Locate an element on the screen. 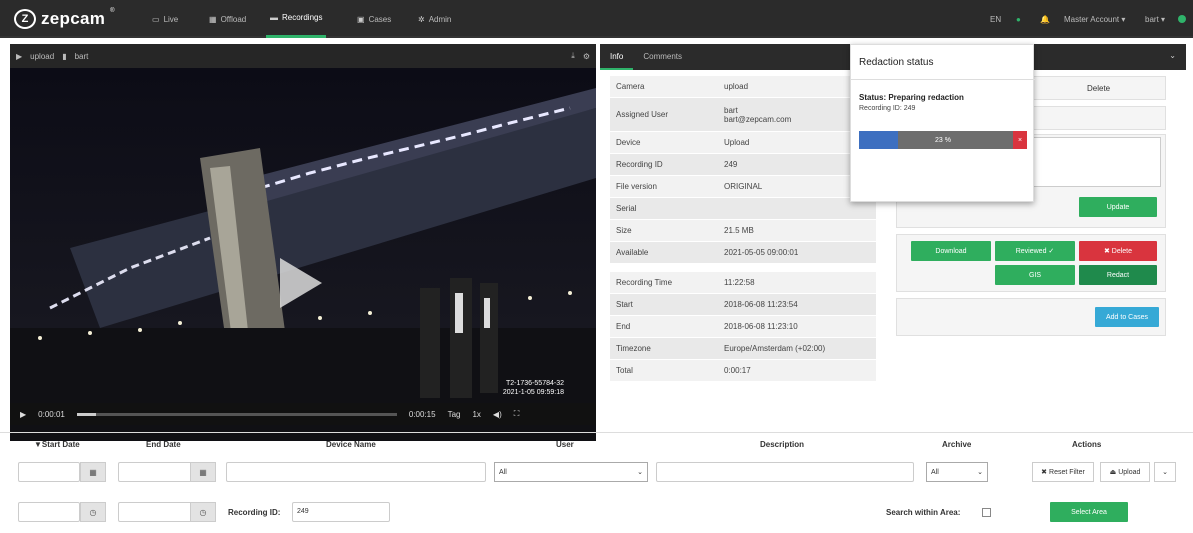 The width and height of the screenshot is (1193, 533). language-selector: EN is located at coordinates (995, 19).